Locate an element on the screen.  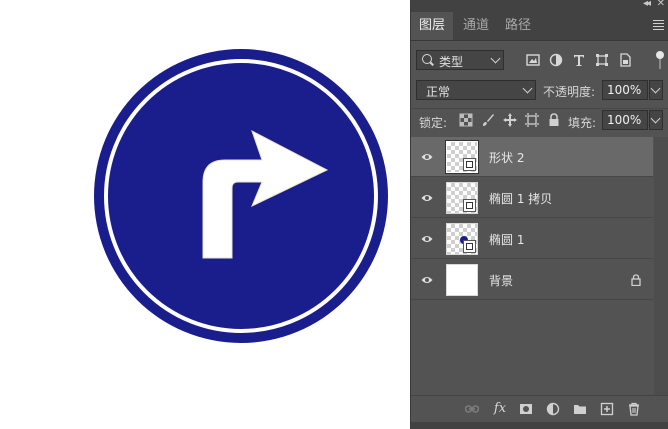
layers-bottom-toolbar: fx is located at coordinates (539, 408).